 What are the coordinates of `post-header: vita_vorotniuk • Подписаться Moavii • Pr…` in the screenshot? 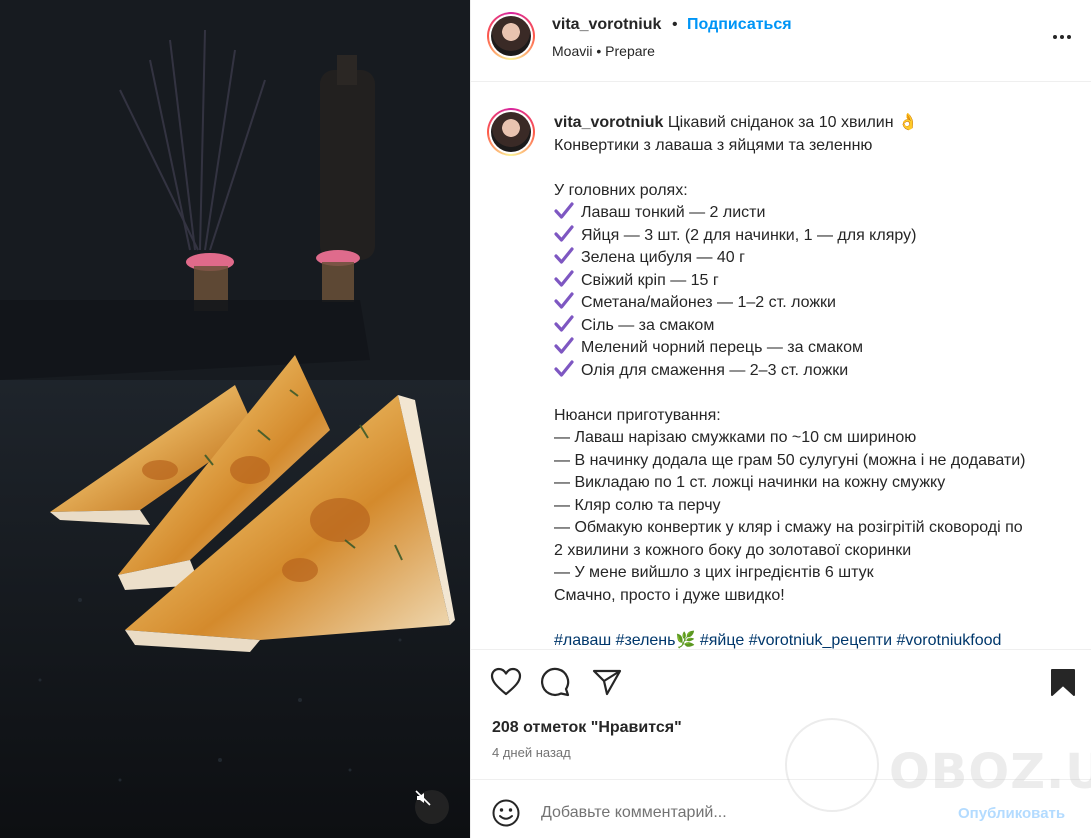 It's located at (781, 41).